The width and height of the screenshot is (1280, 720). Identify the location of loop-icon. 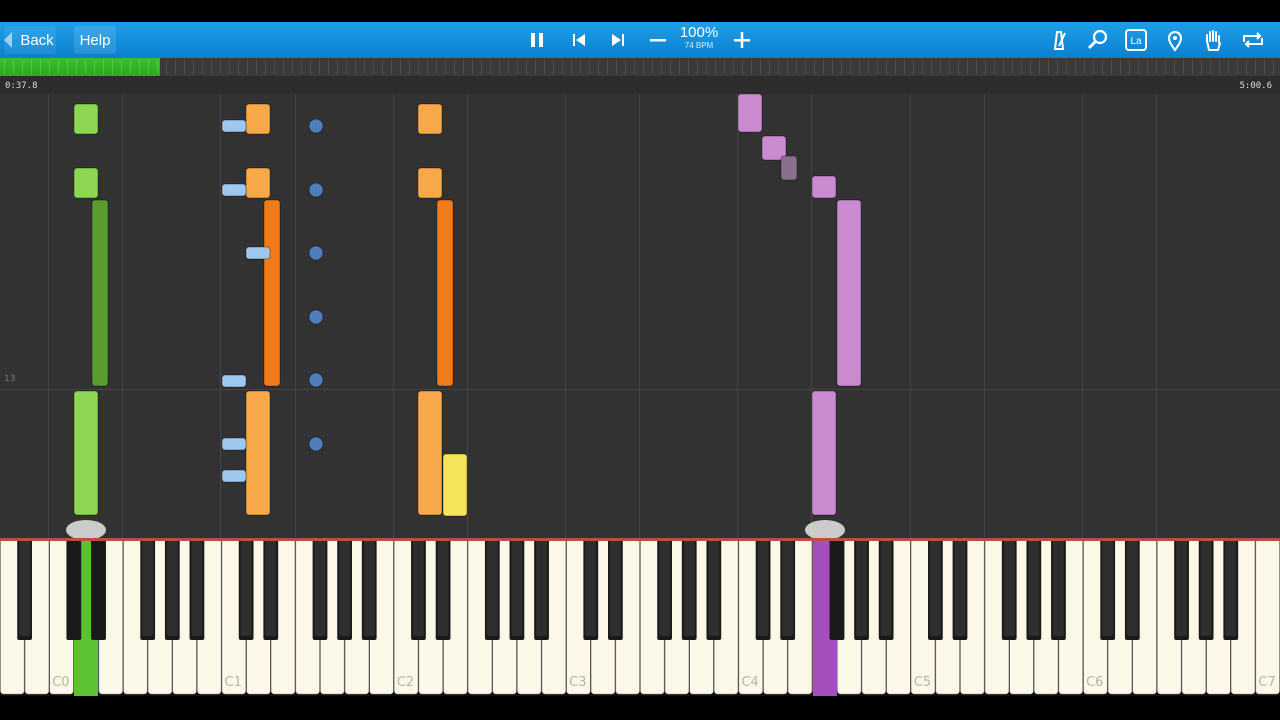
(1253, 40).